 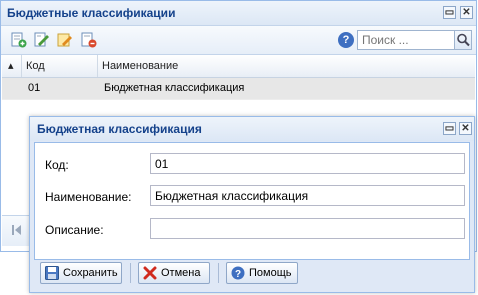 I want to click on table-row: 01 Бюджетная классификация, so click(x=238, y=89).